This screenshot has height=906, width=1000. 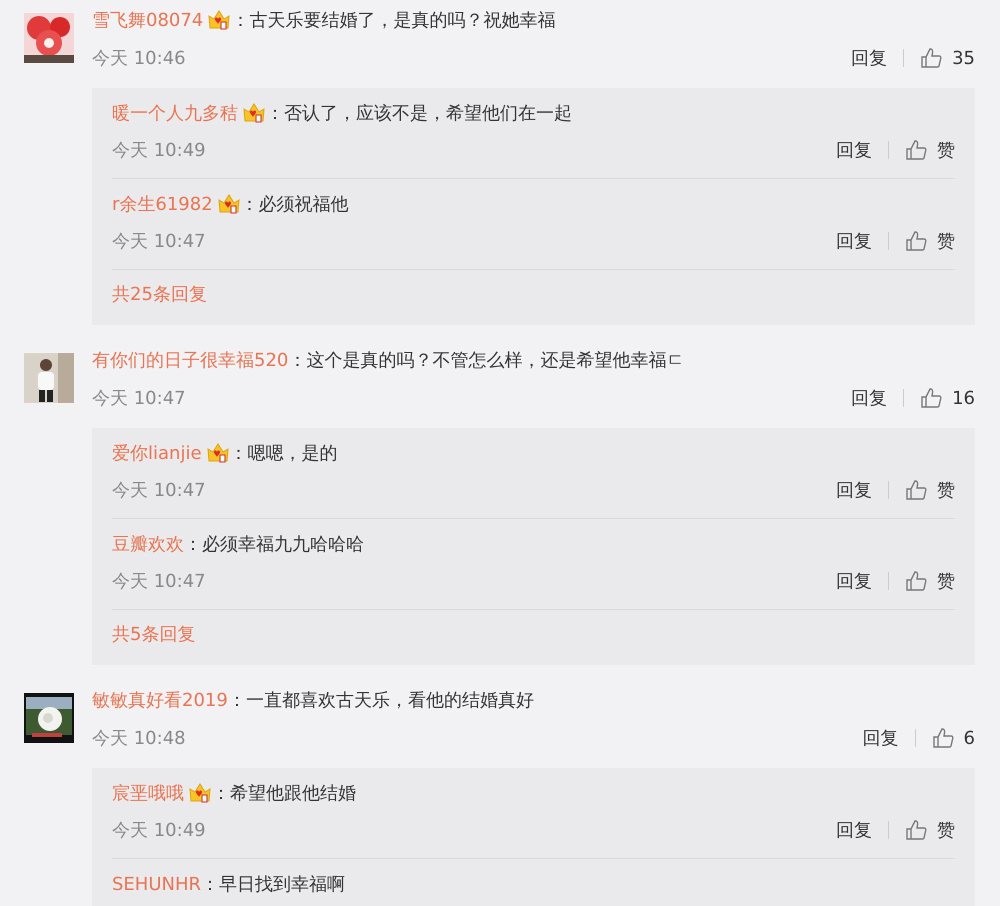 What do you see at coordinates (284, 793) in the screenshot?
I see `reply-text: ：希望他跟他结婚` at bounding box center [284, 793].